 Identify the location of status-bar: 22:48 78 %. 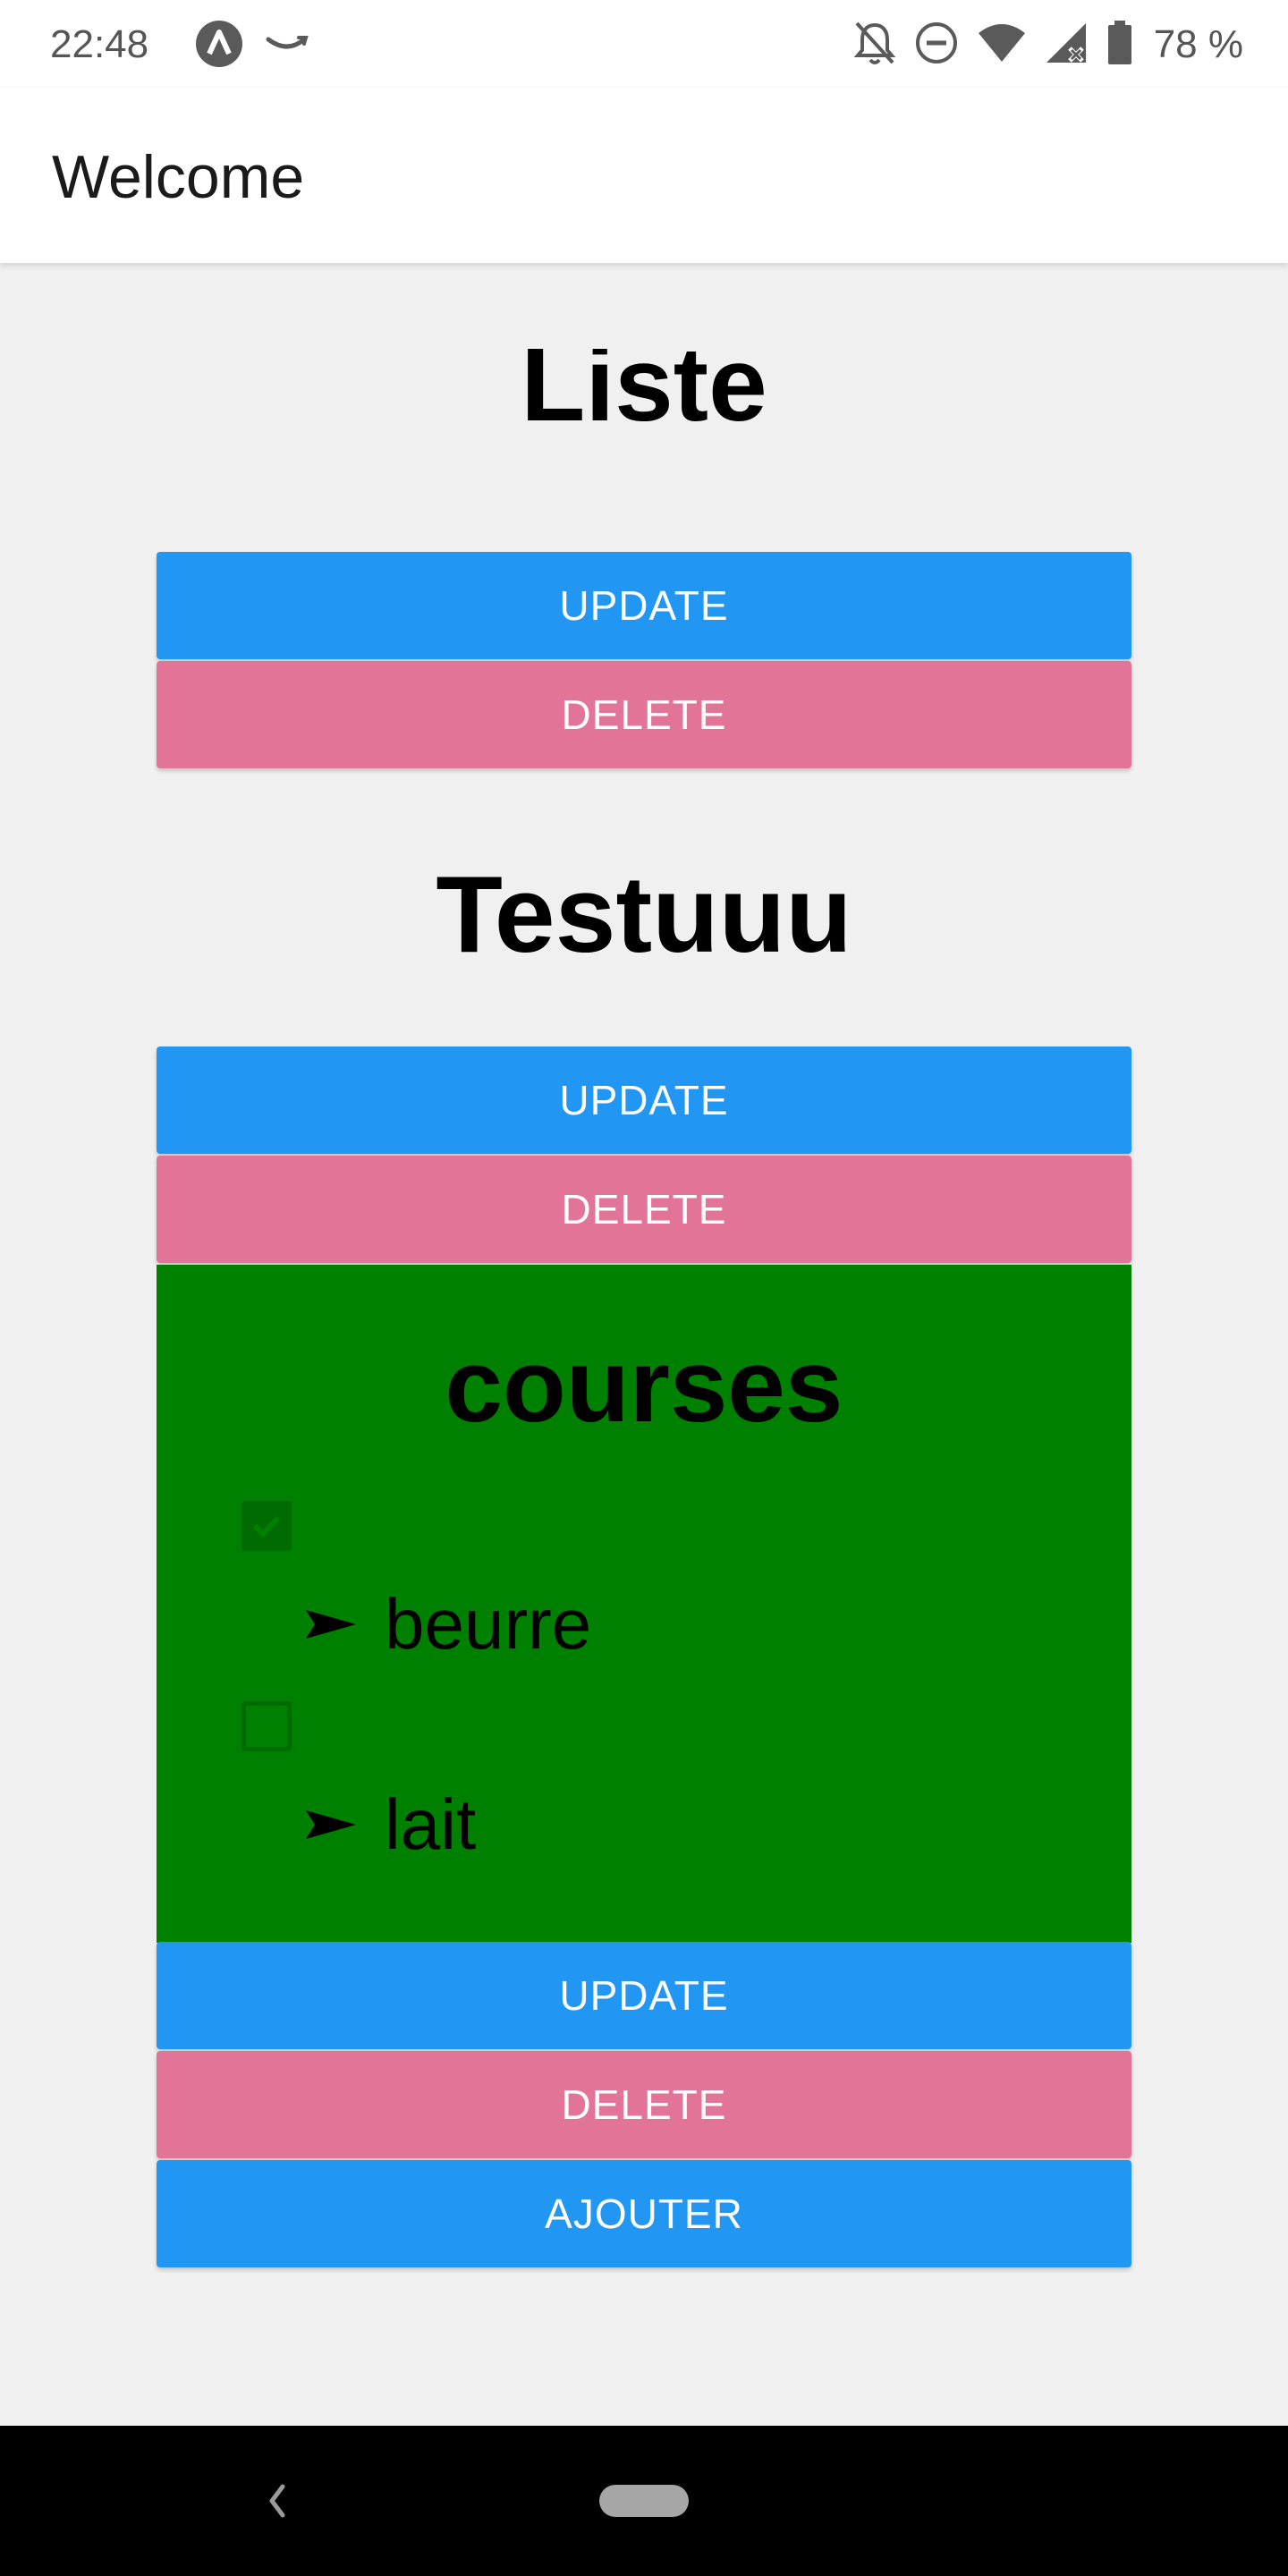
(644, 44).